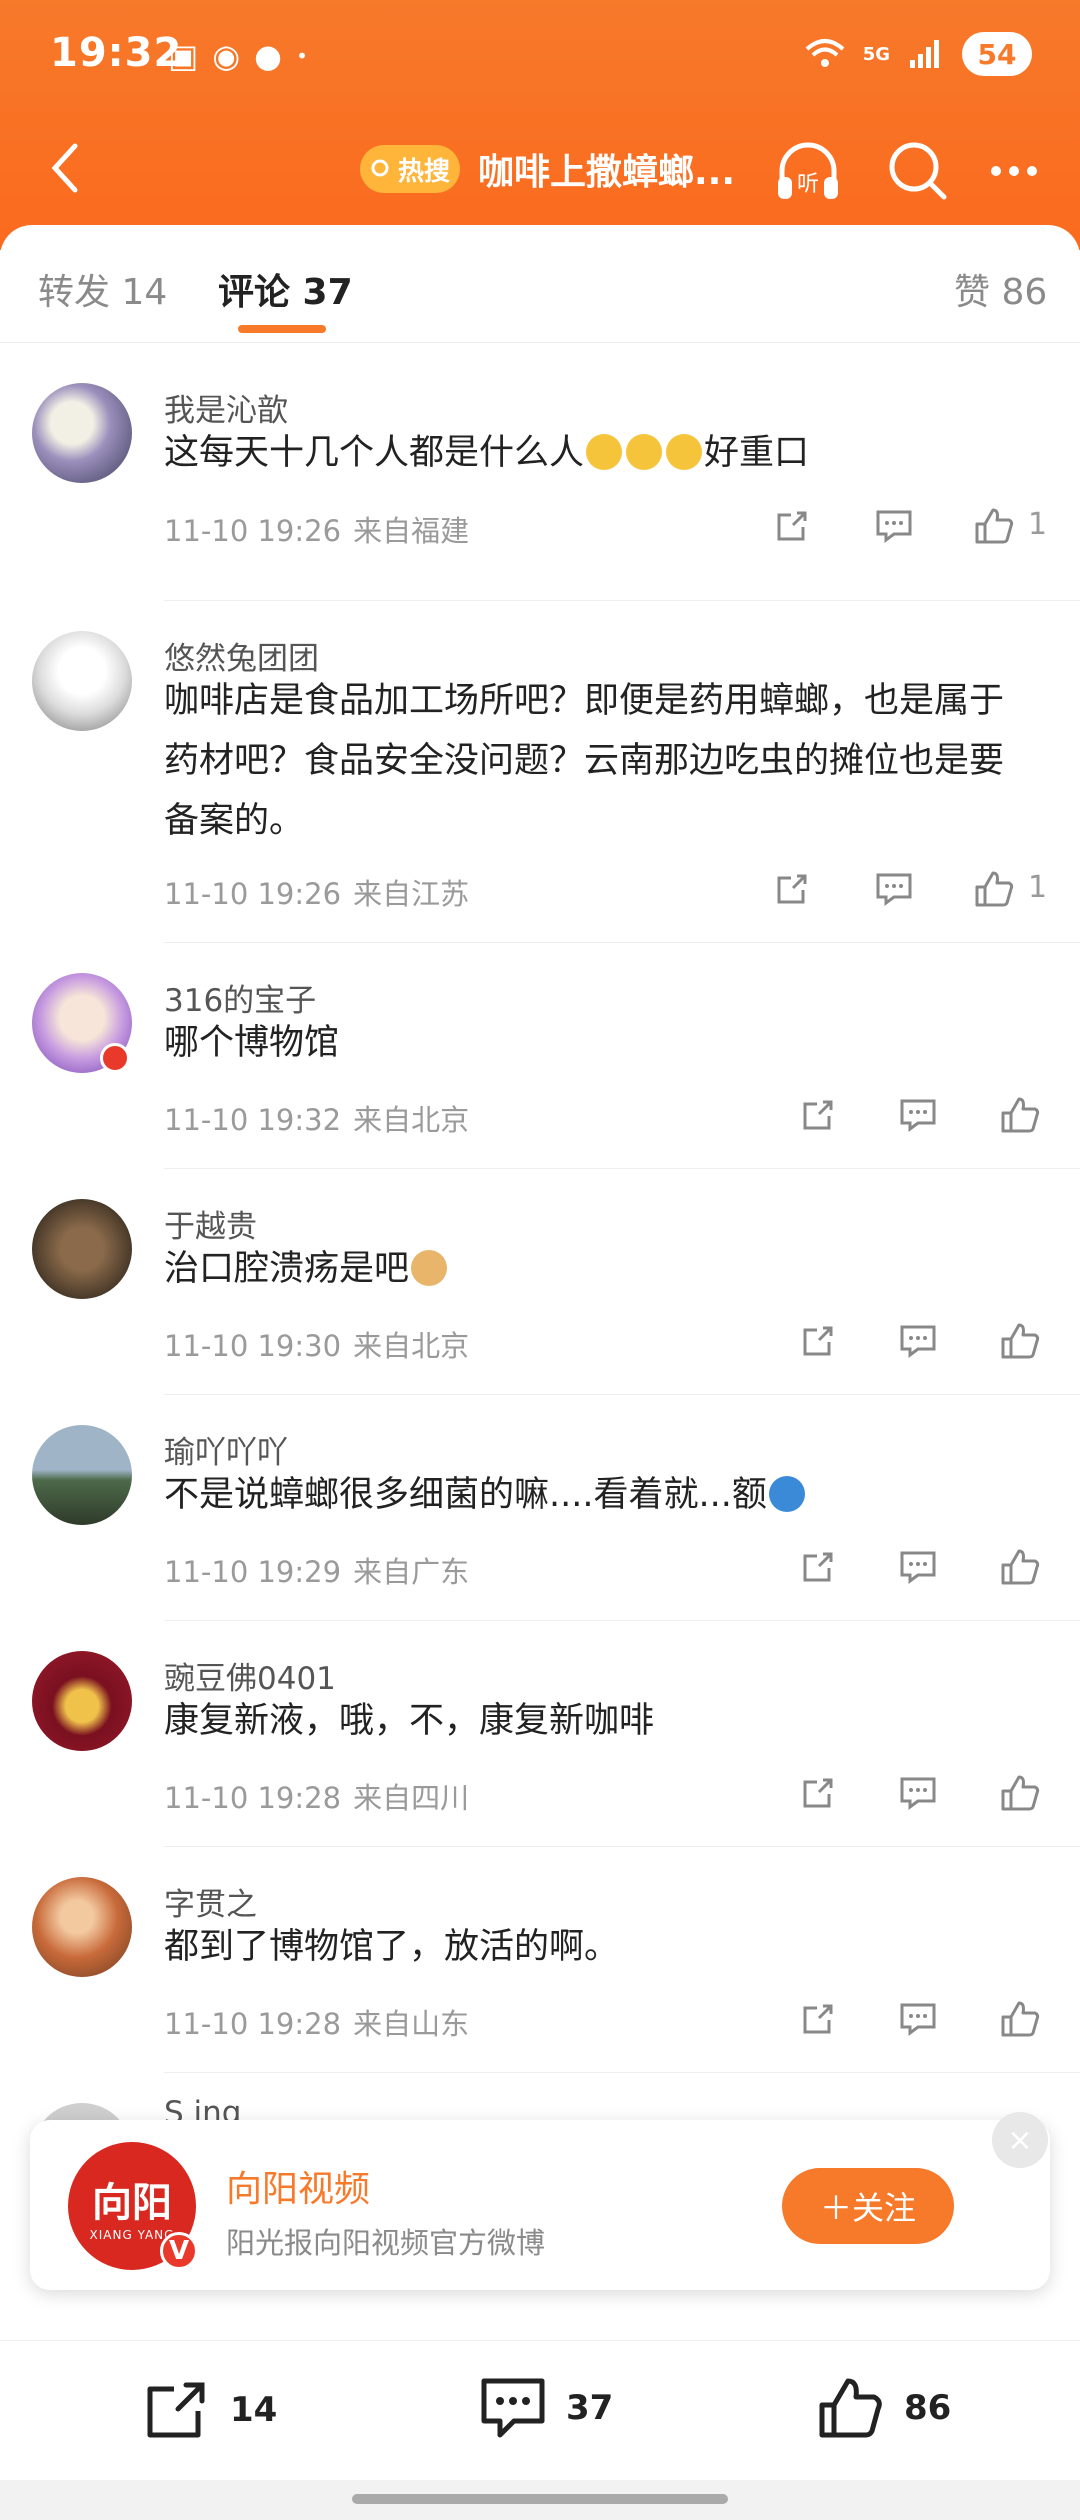  I want to click on status-right: 5G 54, so click(918, 54).